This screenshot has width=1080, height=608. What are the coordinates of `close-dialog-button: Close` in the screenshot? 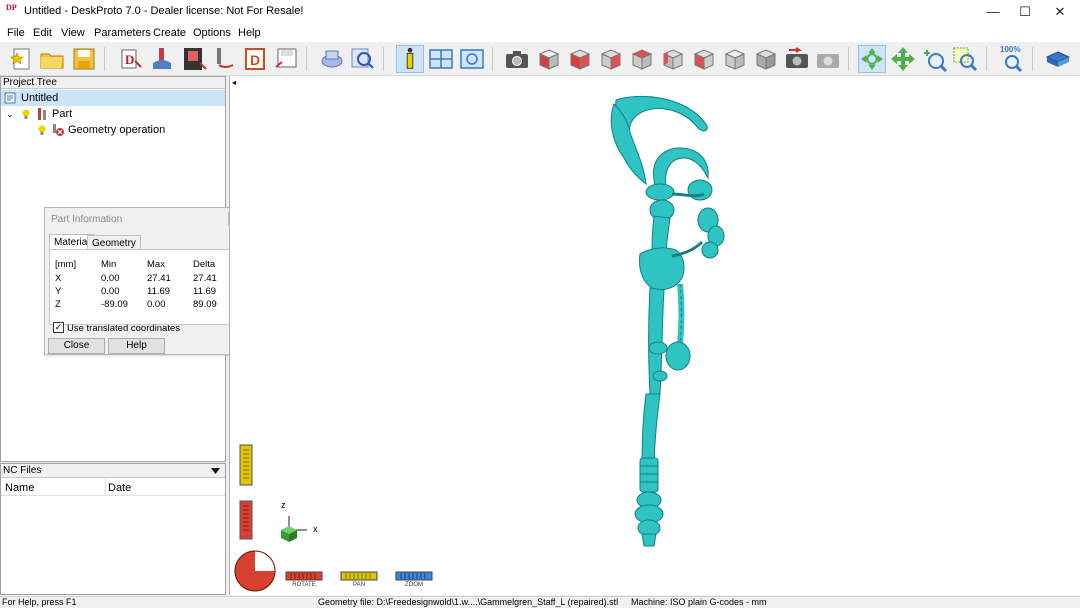 It's located at (76, 346).